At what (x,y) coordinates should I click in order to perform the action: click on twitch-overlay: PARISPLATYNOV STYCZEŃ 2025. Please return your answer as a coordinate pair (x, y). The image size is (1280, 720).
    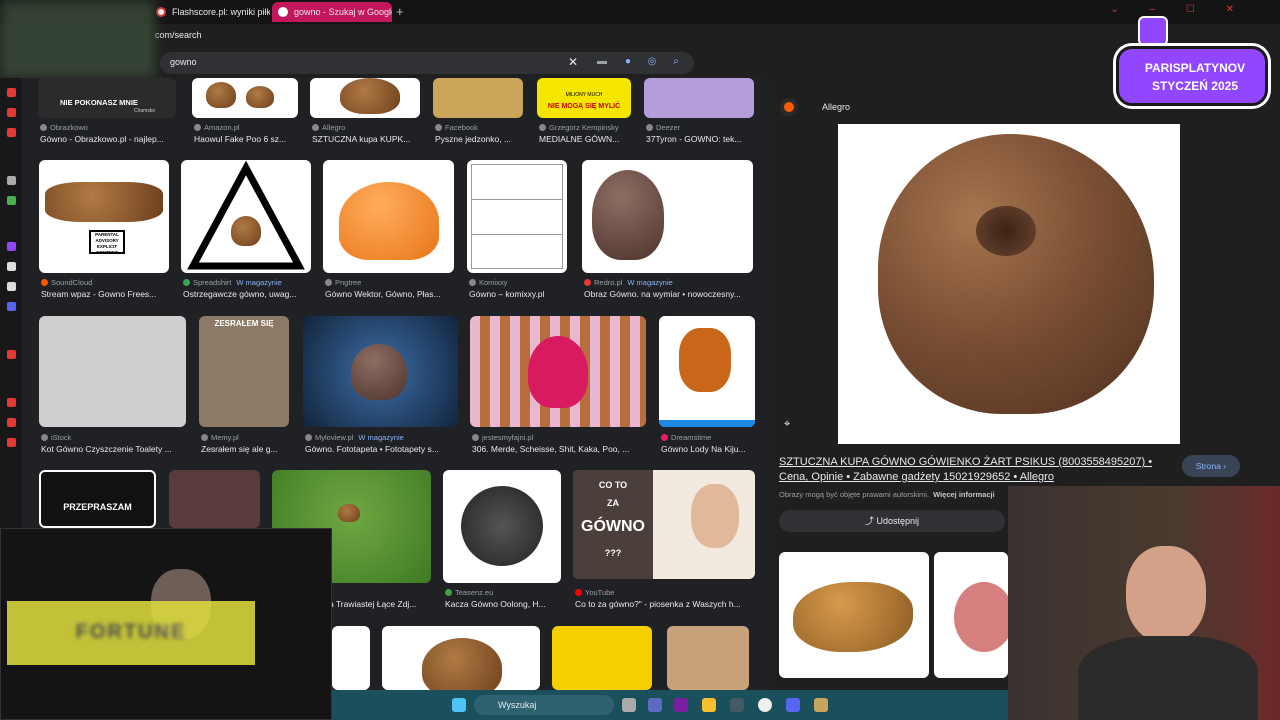
    Looking at the image, I should click on (1188, 62).